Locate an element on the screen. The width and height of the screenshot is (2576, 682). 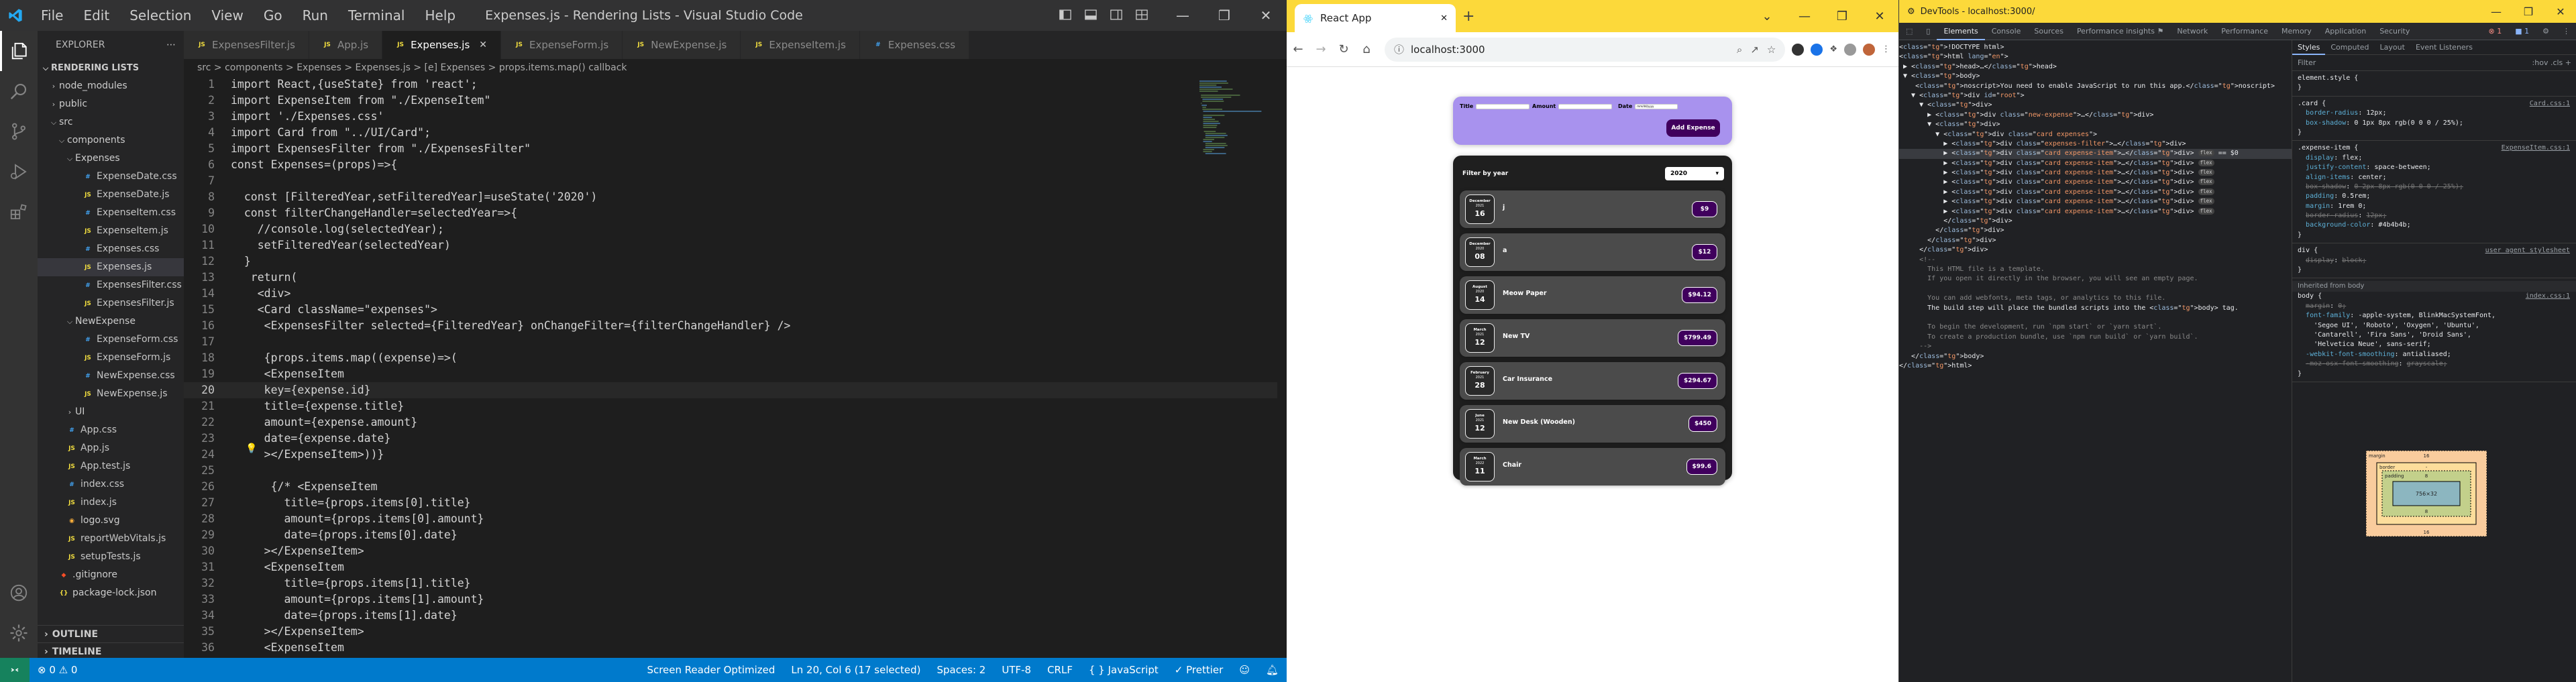
editor-scrollbar is located at coordinates (1282, 367).